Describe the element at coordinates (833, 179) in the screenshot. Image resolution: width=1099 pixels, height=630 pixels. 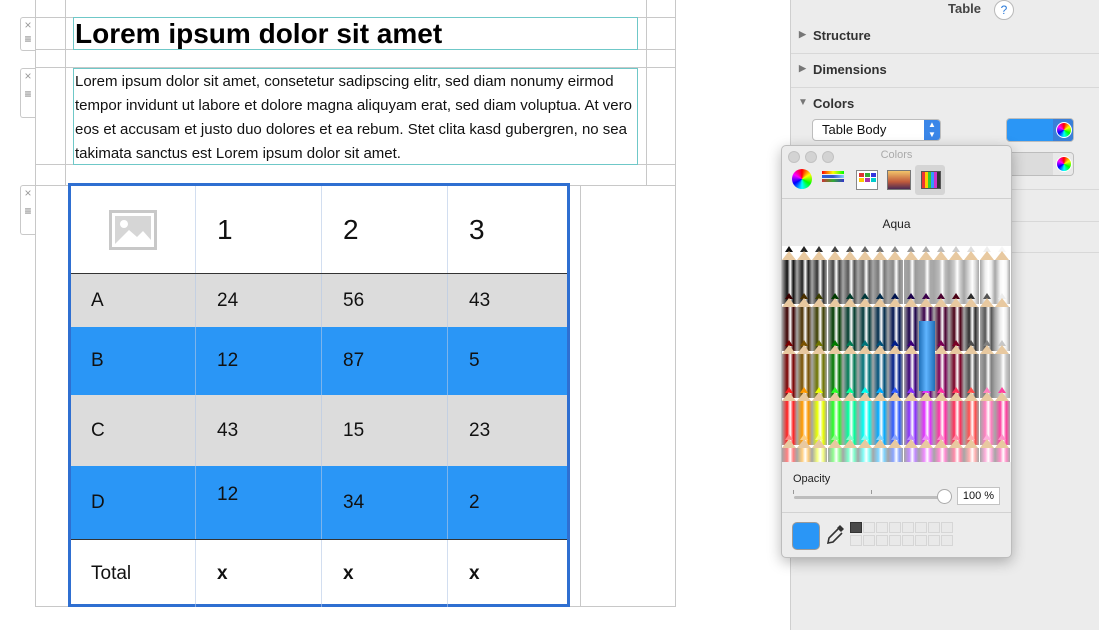
I see `sliders-tab-icon` at that location.